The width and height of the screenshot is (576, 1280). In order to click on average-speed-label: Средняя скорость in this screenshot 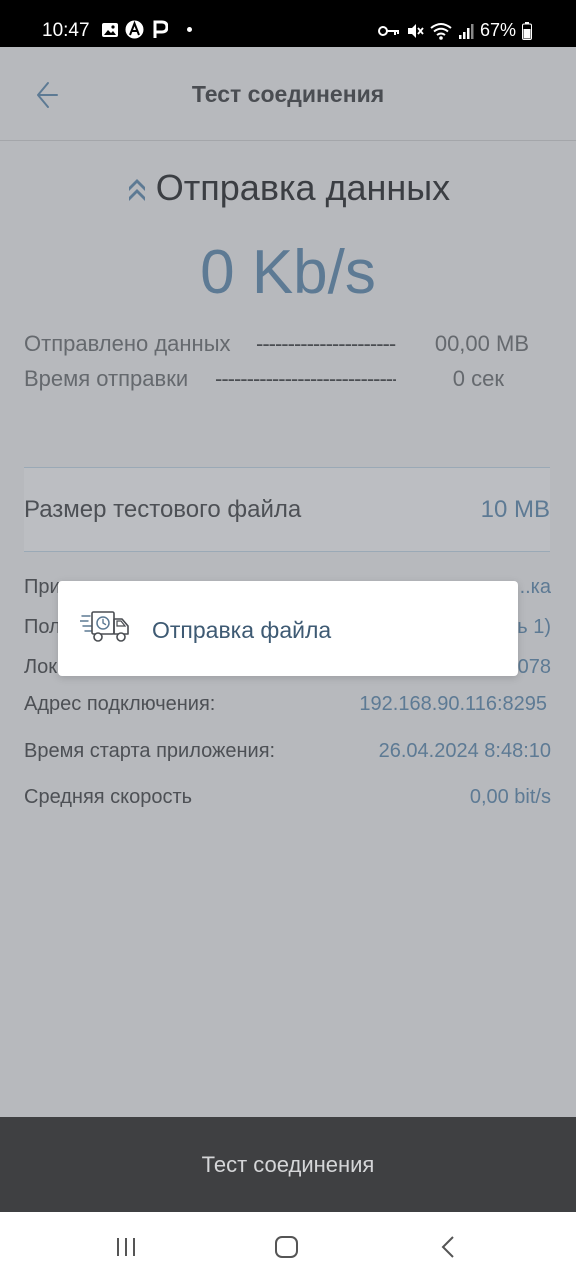, I will do `click(108, 797)`.